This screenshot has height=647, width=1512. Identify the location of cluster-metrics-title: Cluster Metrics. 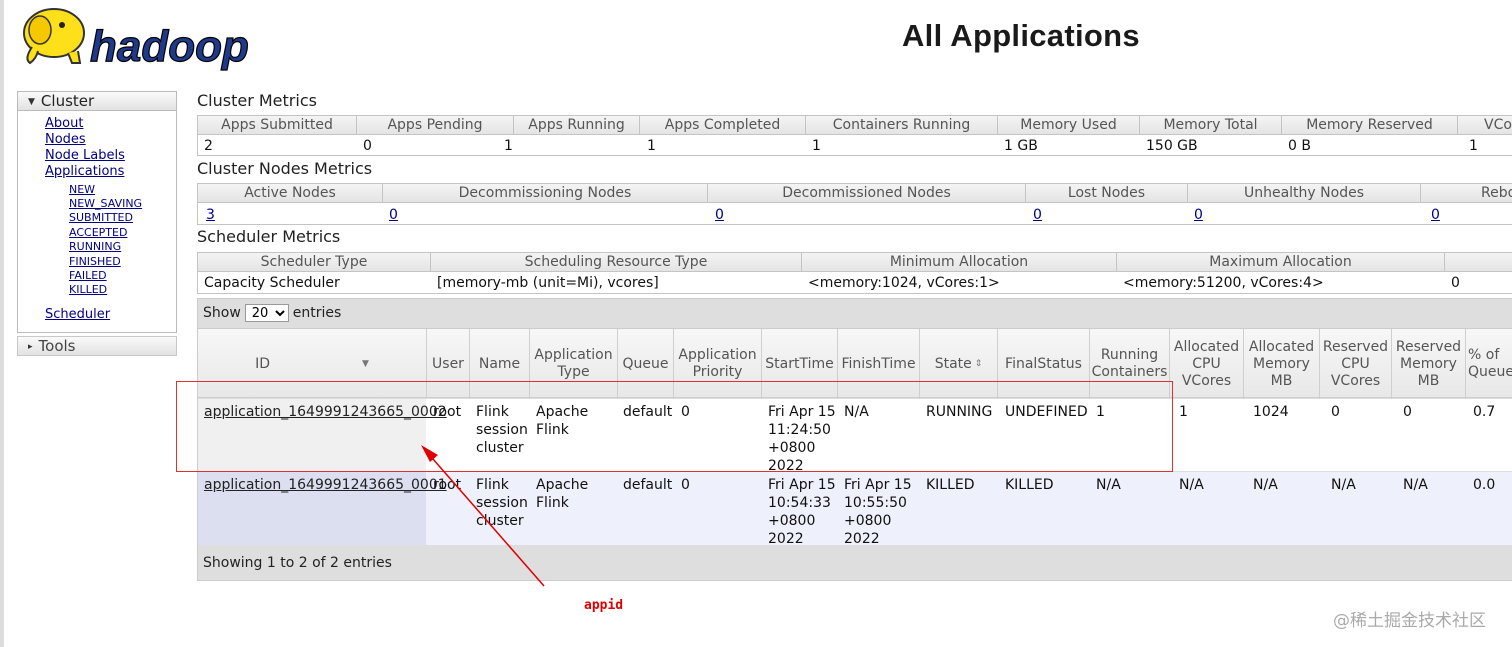
(257, 100).